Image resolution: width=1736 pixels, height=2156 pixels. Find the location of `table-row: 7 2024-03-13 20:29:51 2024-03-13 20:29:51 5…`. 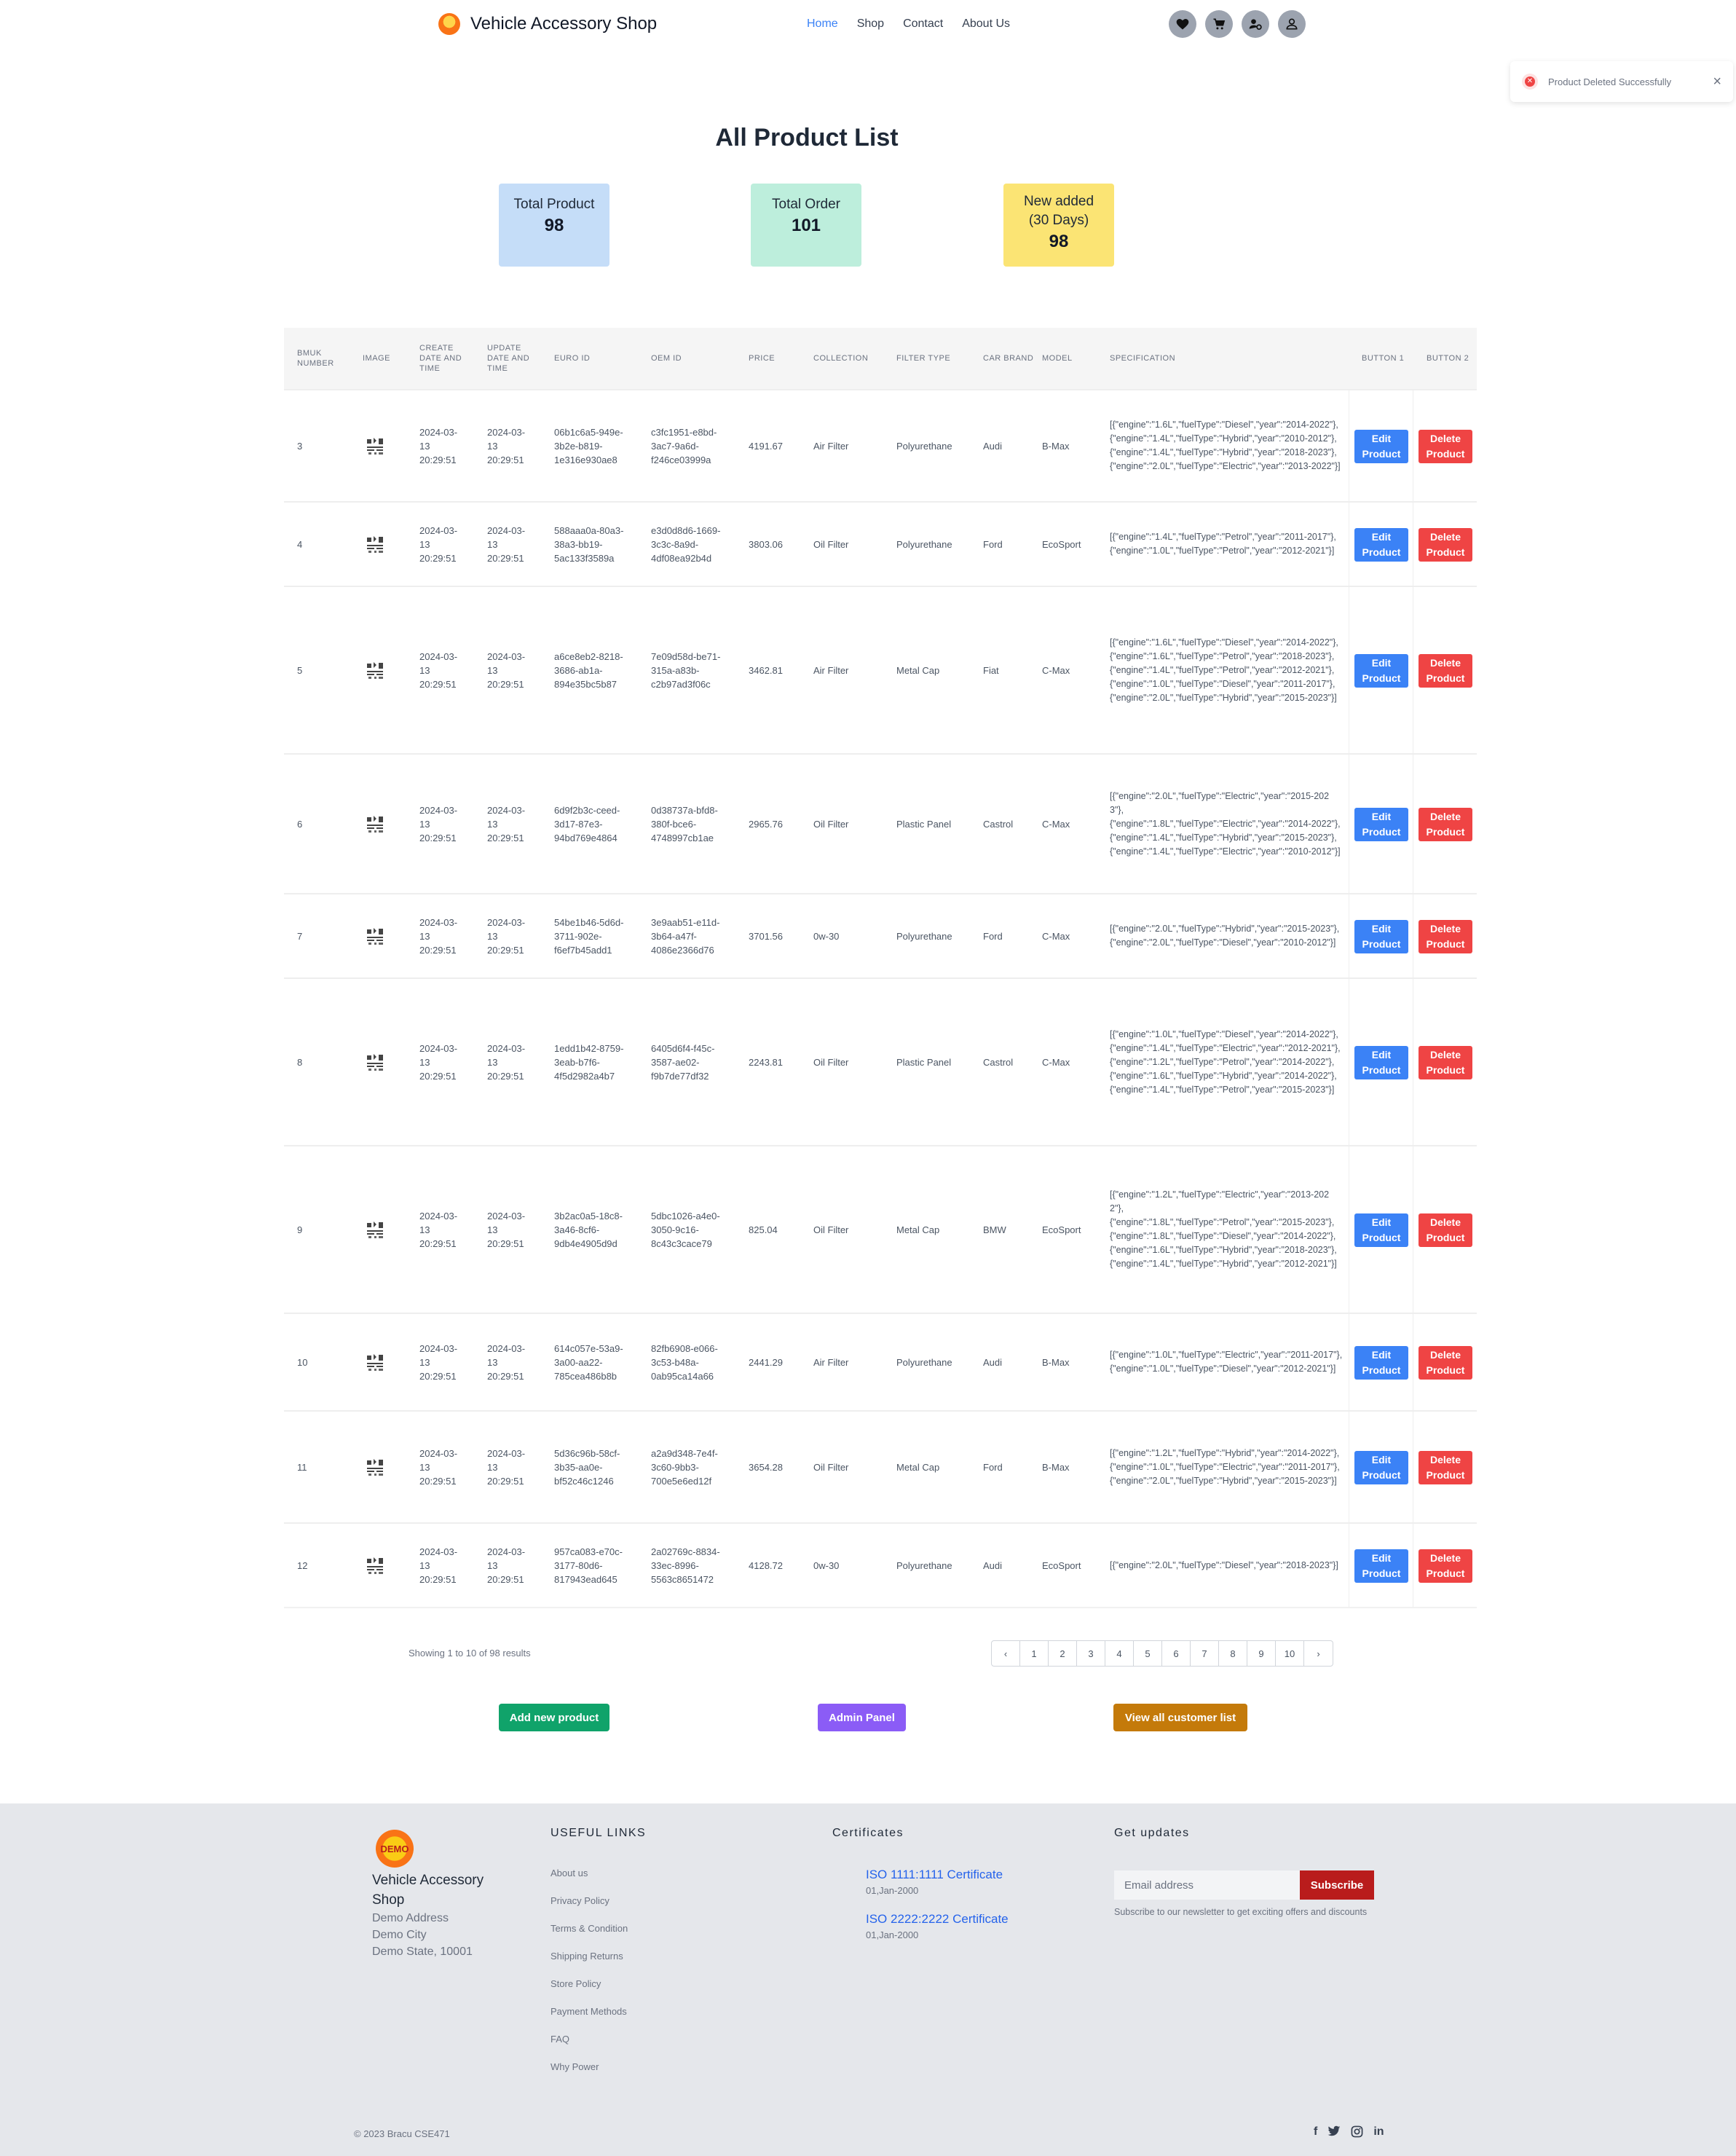

table-row: 7 2024-03-13 20:29:51 2024-03-13 20:29:51 5… is located at coordinates (881, 935).